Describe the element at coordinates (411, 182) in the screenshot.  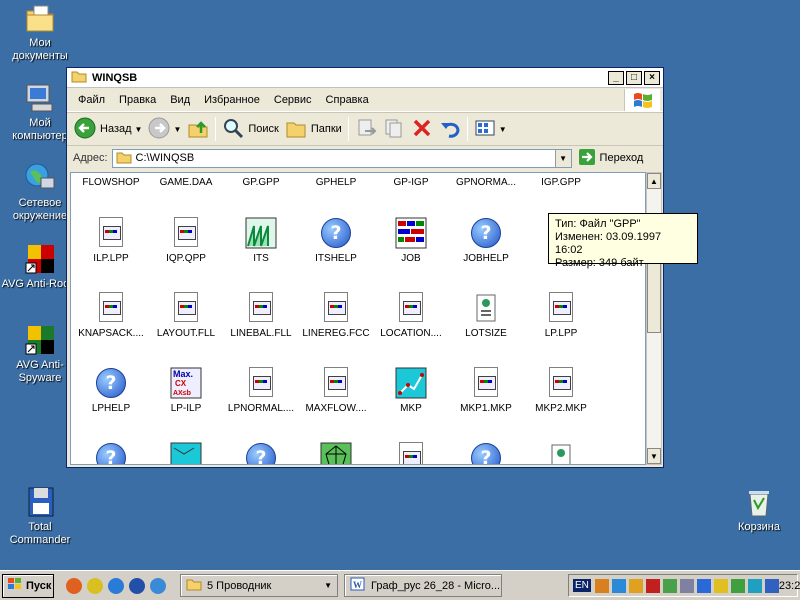
I see `file-item: GP-IGP` at that location.